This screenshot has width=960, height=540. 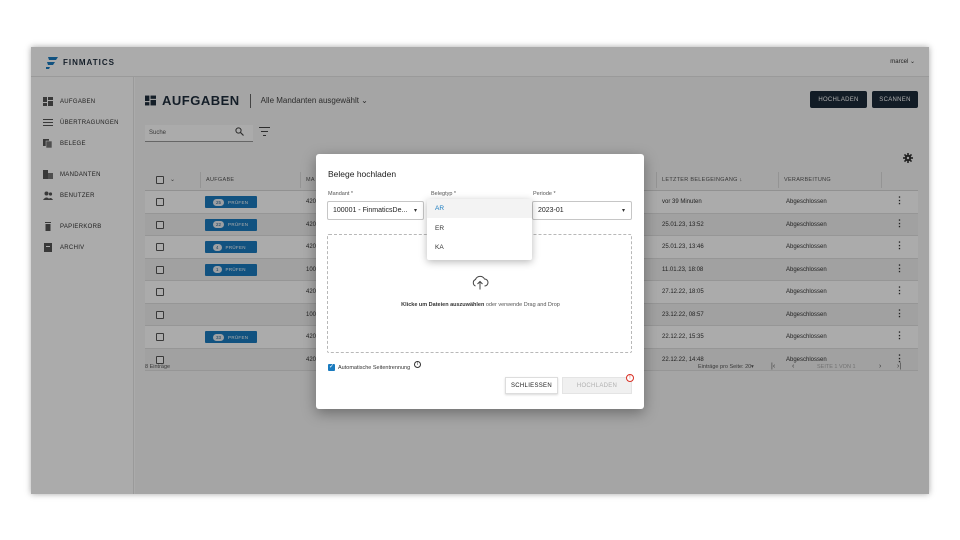 I want to click on dropzone-drag-text: oder verwende Drag and Drop, so click(x=522, y=305).